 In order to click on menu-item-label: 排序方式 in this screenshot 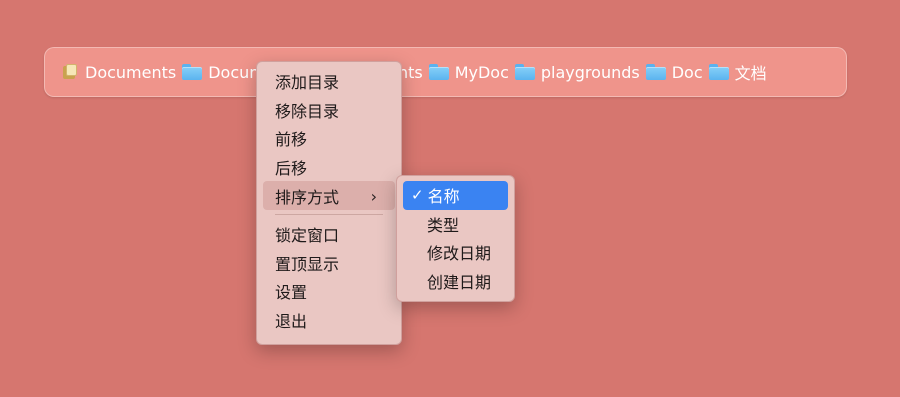, I will do `click(307, 197)`.